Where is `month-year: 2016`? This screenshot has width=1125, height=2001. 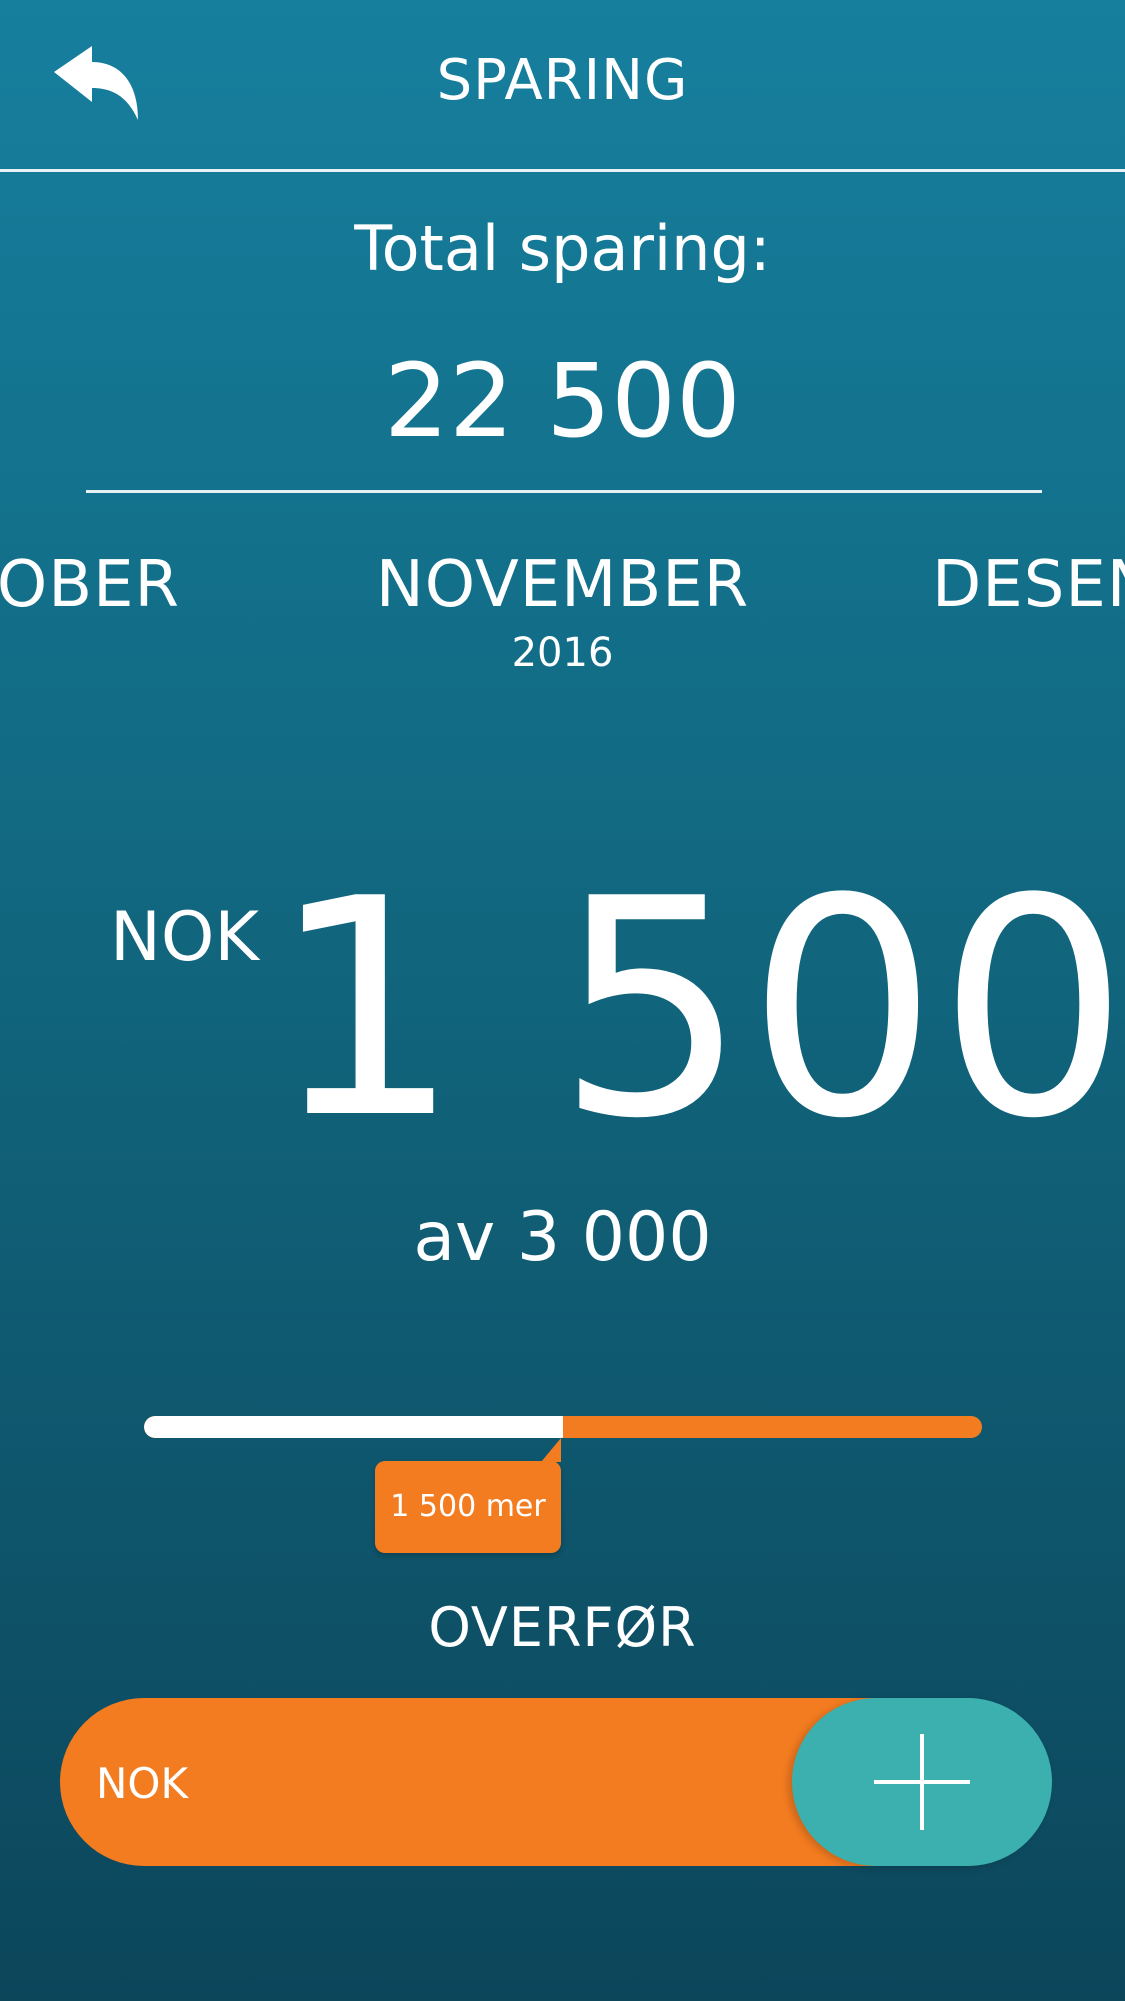
month-year: 2016 is located at coordinates (562, 653).